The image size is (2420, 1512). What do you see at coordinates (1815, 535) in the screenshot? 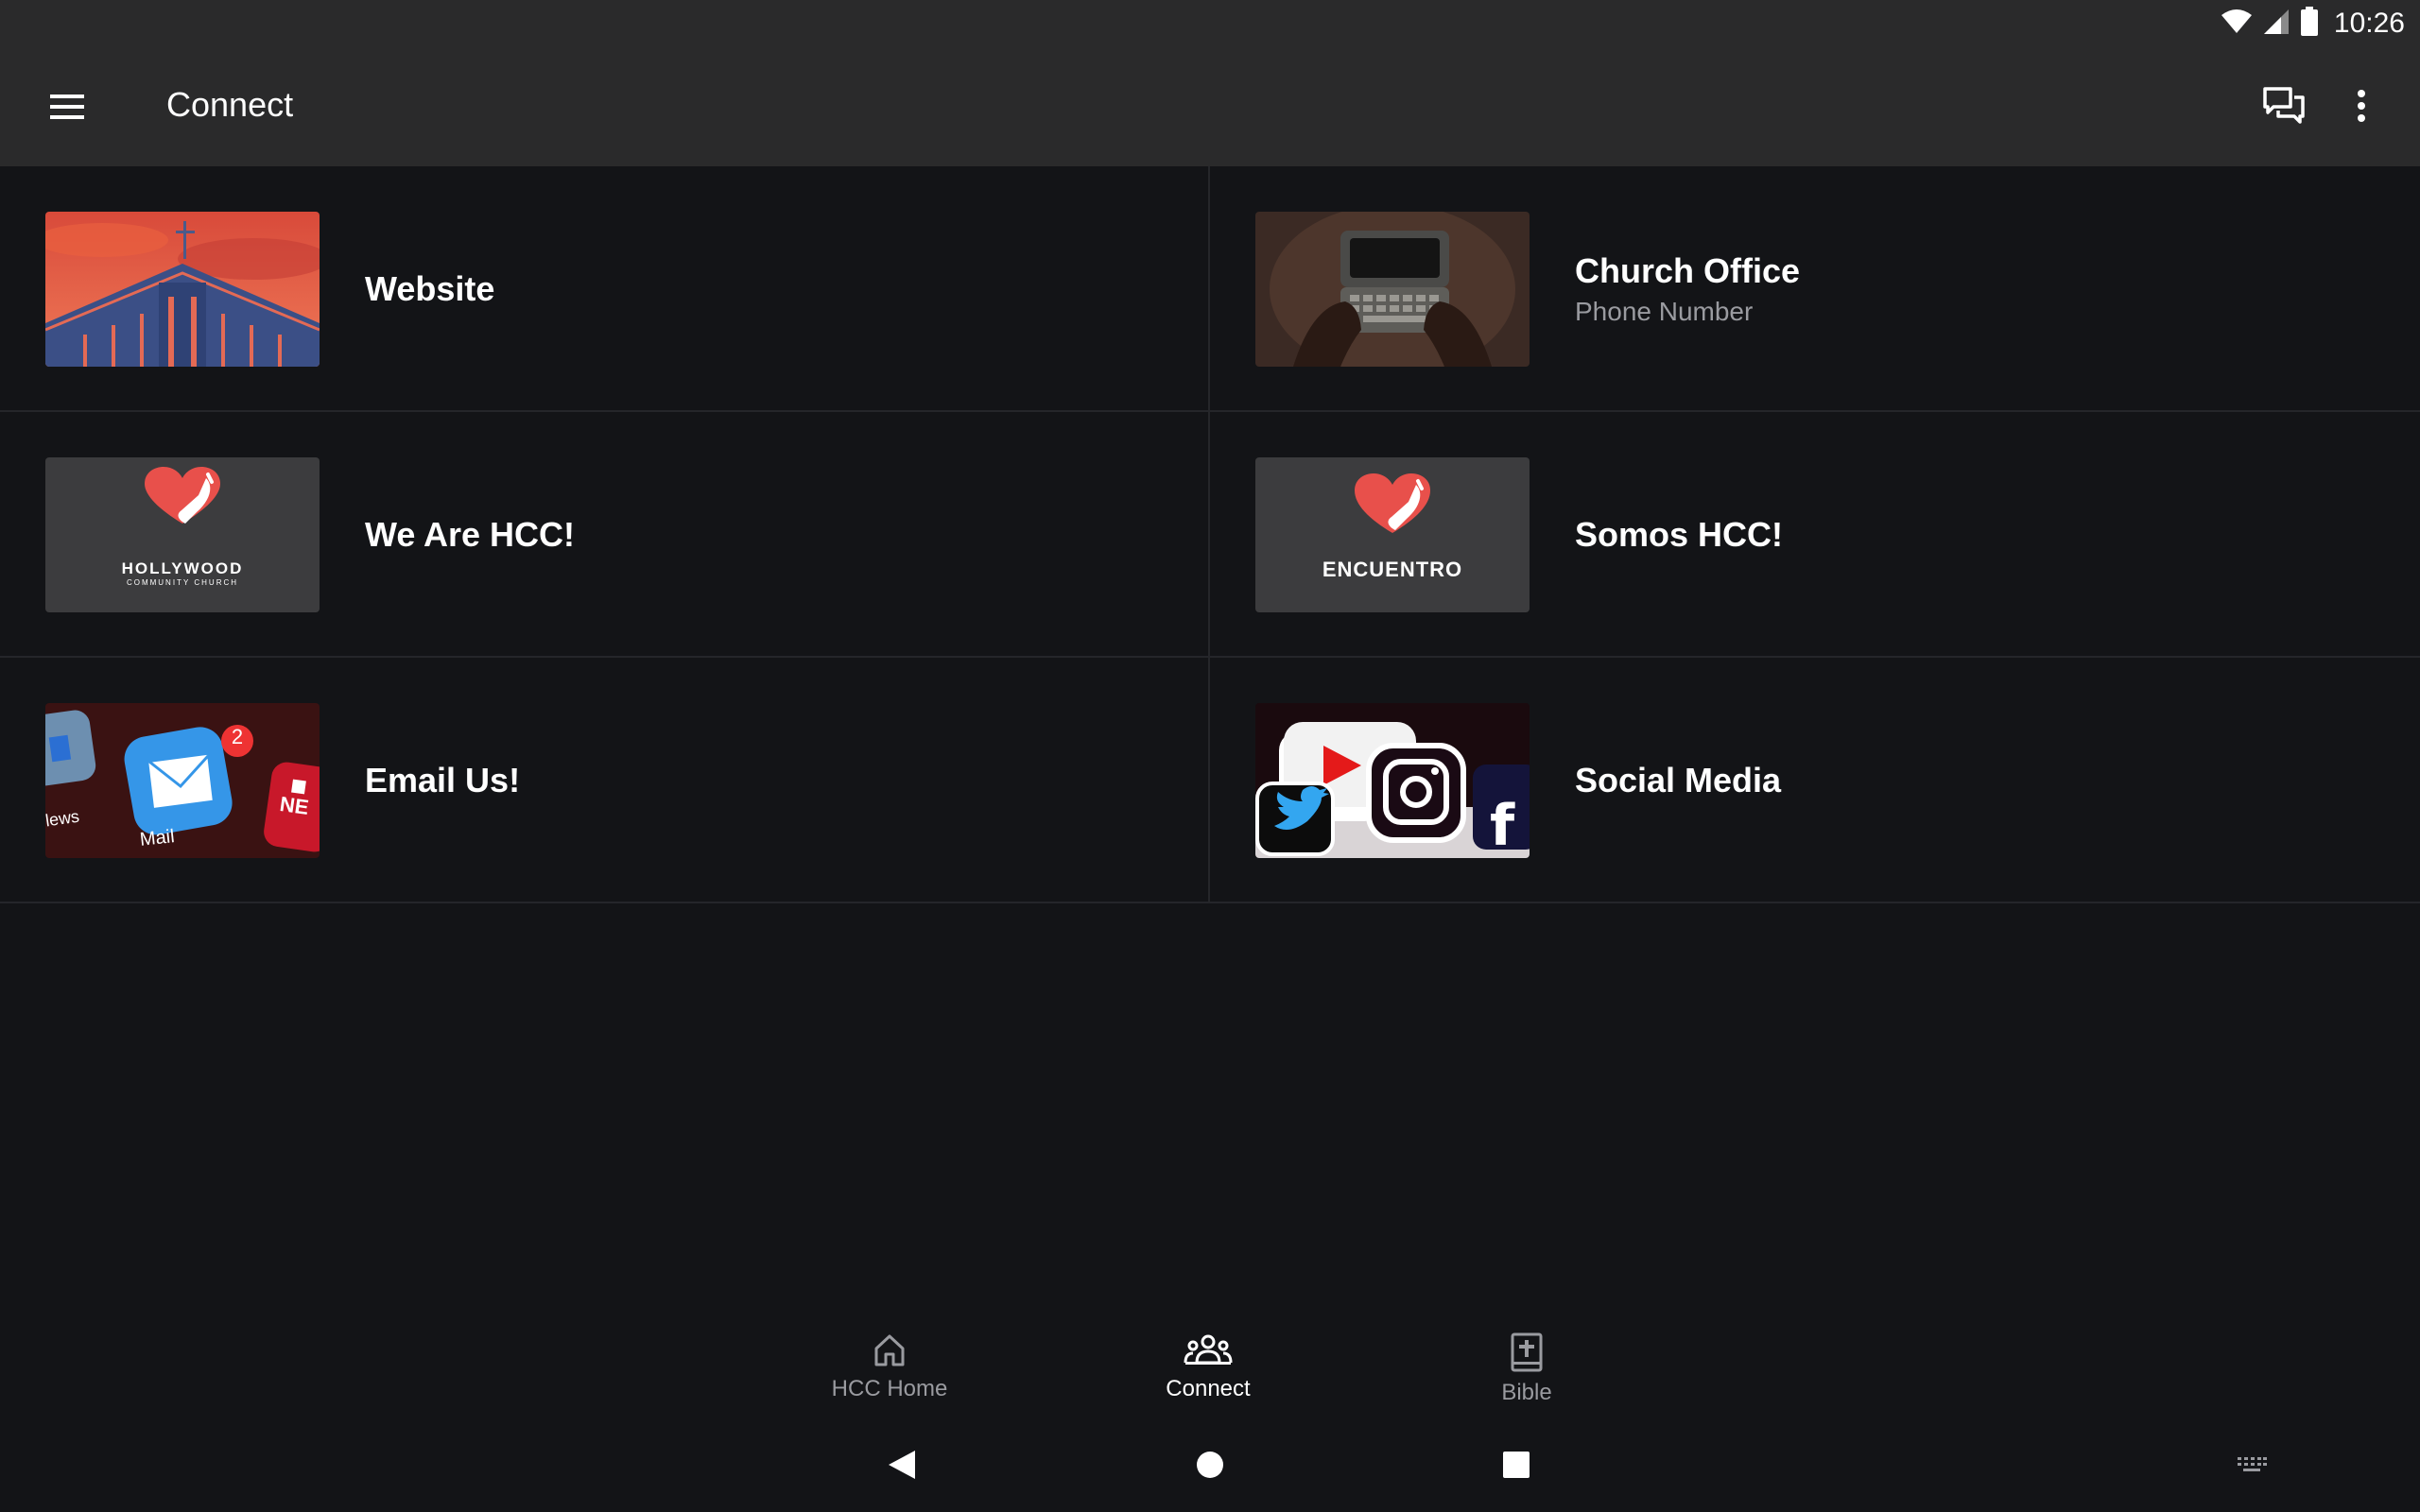
I see `connect-item-somos-hcc: ENCUENTRO Somos HCC!` at bounding box center [1815, 535].